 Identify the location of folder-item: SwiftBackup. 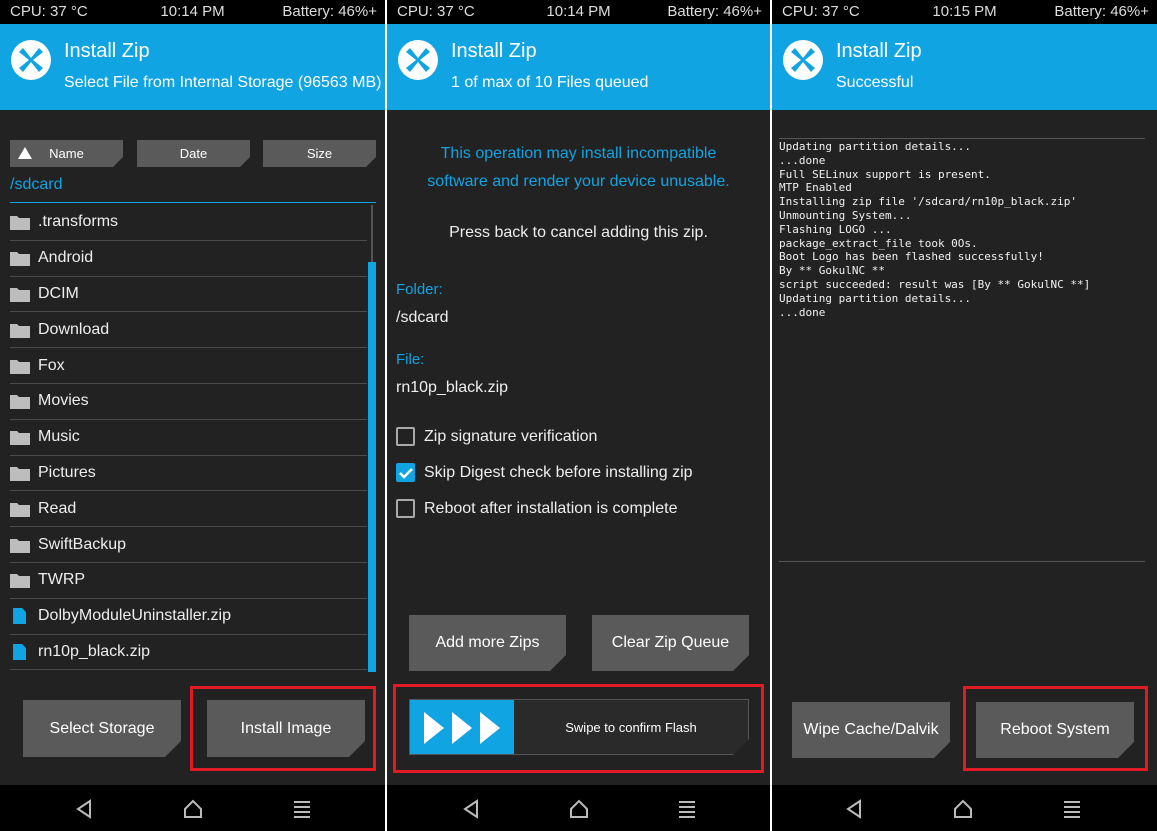
(188, 545).